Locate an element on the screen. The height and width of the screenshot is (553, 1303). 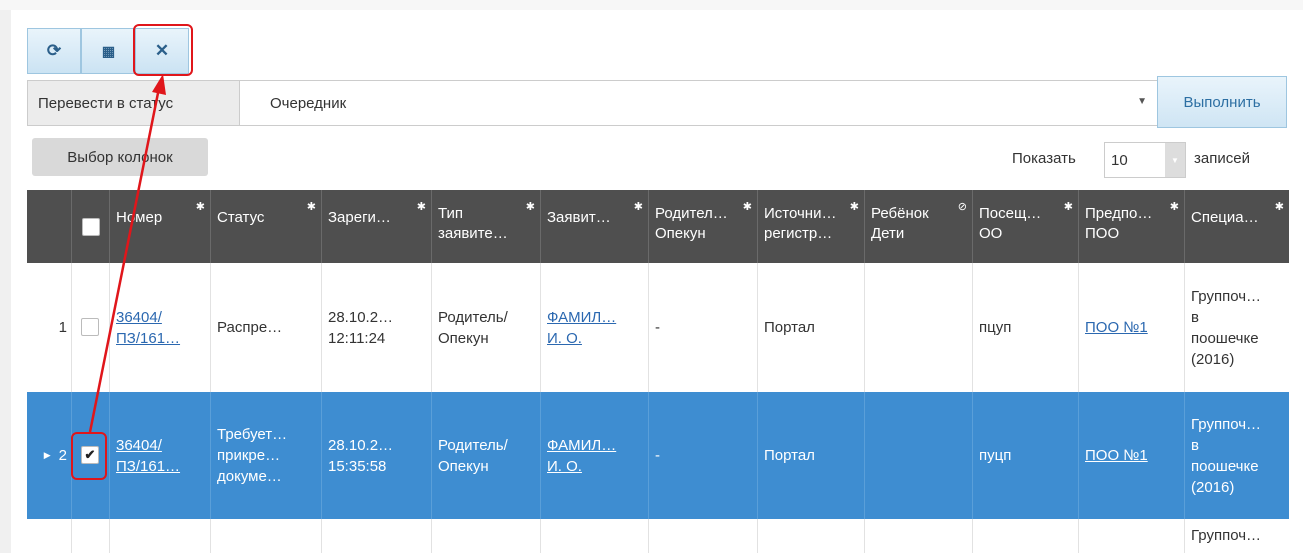
status-cell is located at coordinates (266, 536).